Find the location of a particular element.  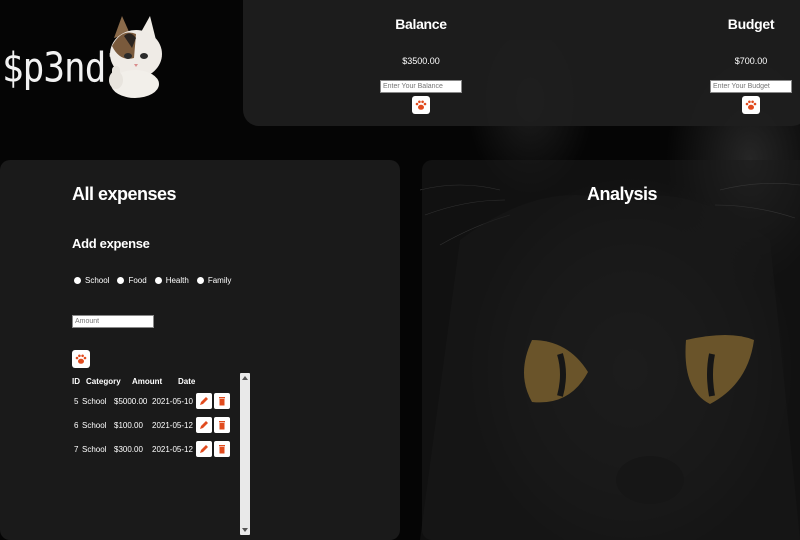

table-row: 6 School $100.00 2021-05-12 is located at coordinates (162, 425).